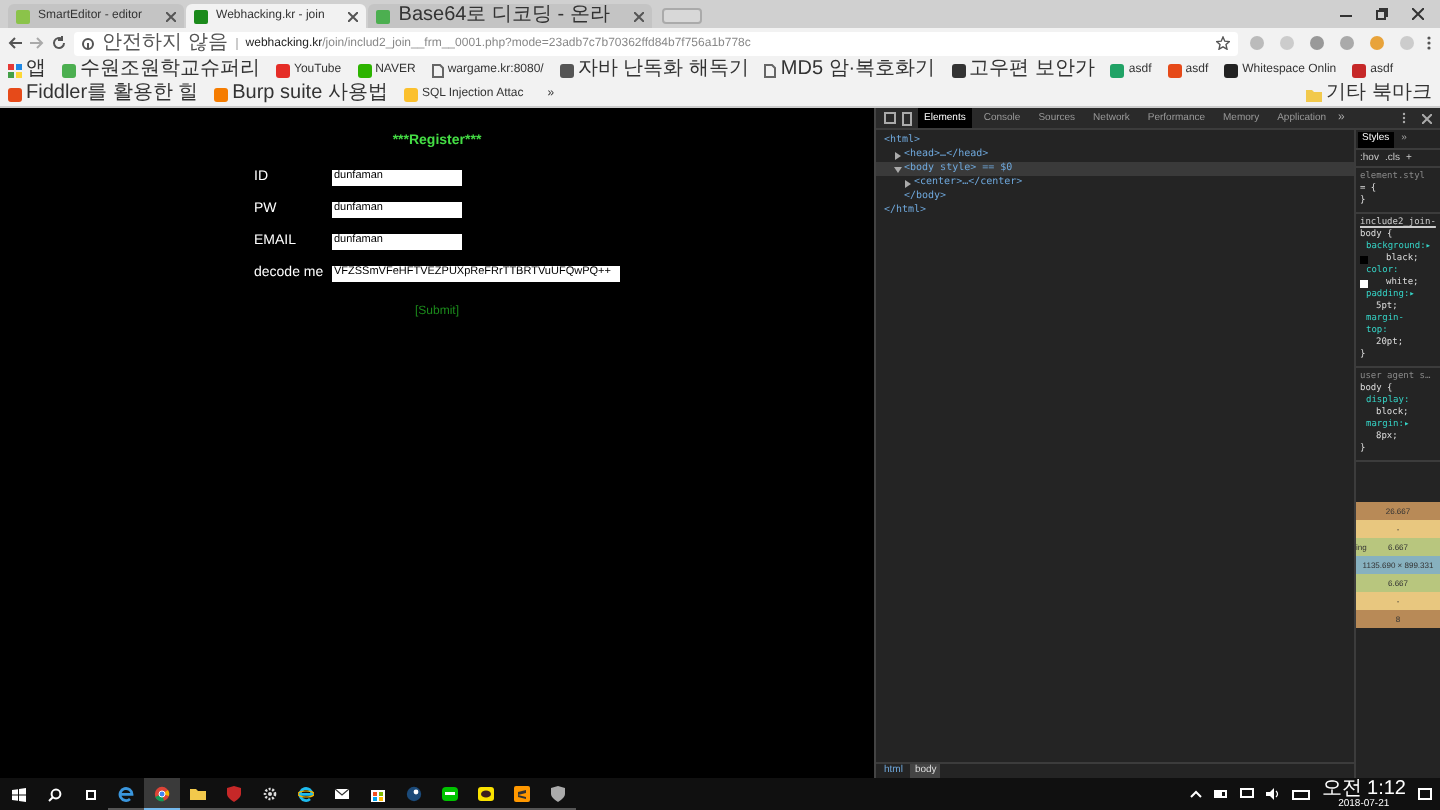 This screenshot has height=810, width=1440. What do you see at coordinates (1317, 43) in the screenshot?
I see `extension-button` at bounding box center [1317, 43].